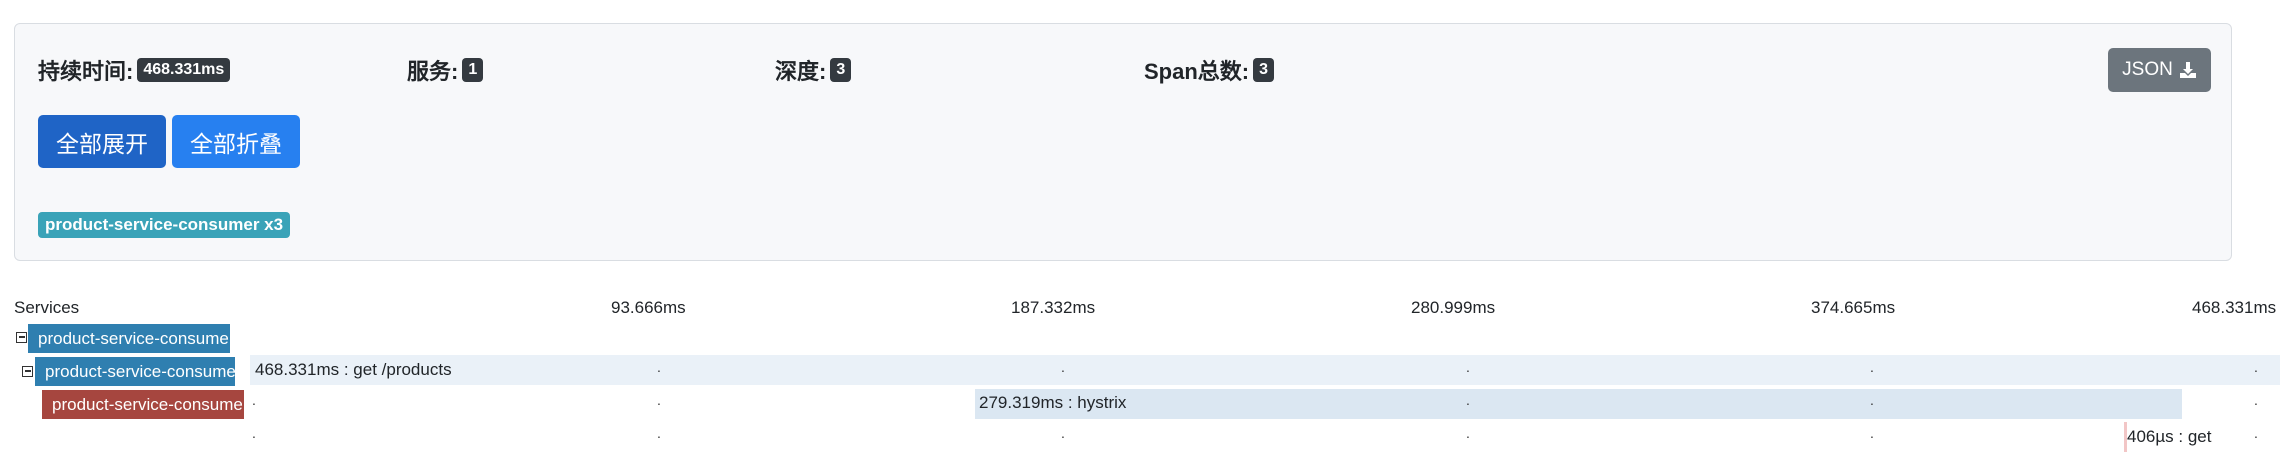 Image resolution: width=2288 pixels, height=468 pixels. I want to click on services-badge: 1, so click(473, 70).